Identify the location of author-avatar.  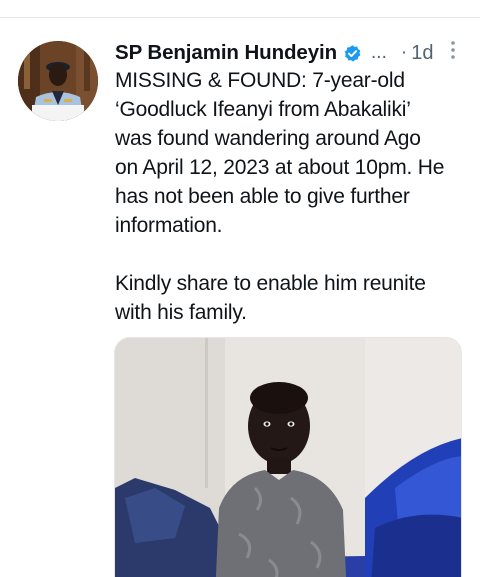
(58, 81).